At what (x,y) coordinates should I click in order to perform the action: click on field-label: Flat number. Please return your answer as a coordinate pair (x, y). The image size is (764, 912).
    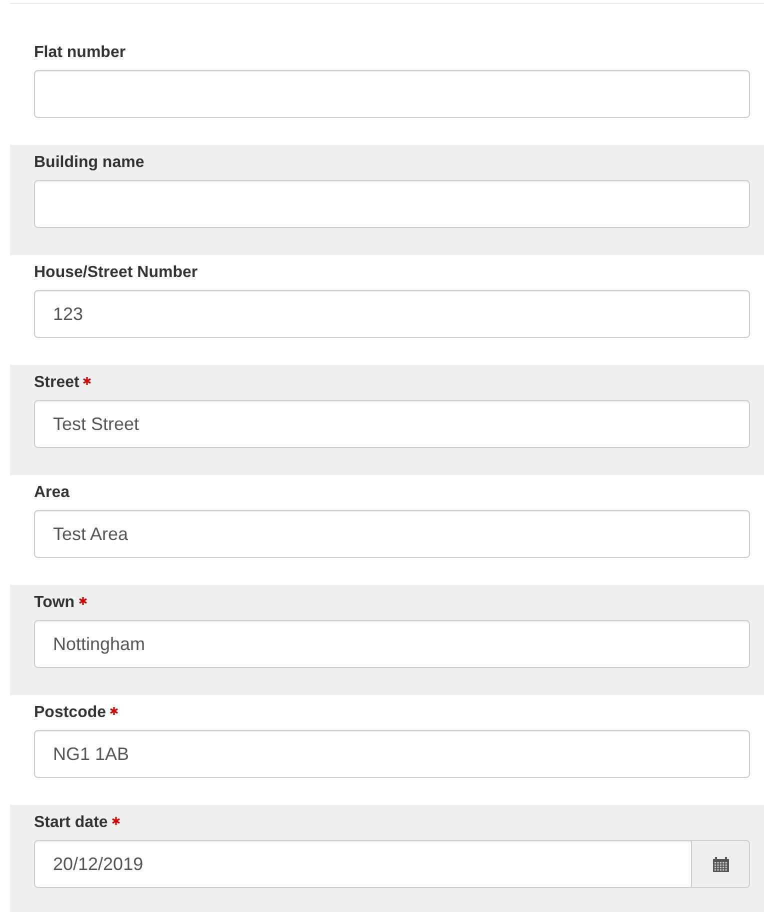
    Looking at the image, I should click on (80, 53).